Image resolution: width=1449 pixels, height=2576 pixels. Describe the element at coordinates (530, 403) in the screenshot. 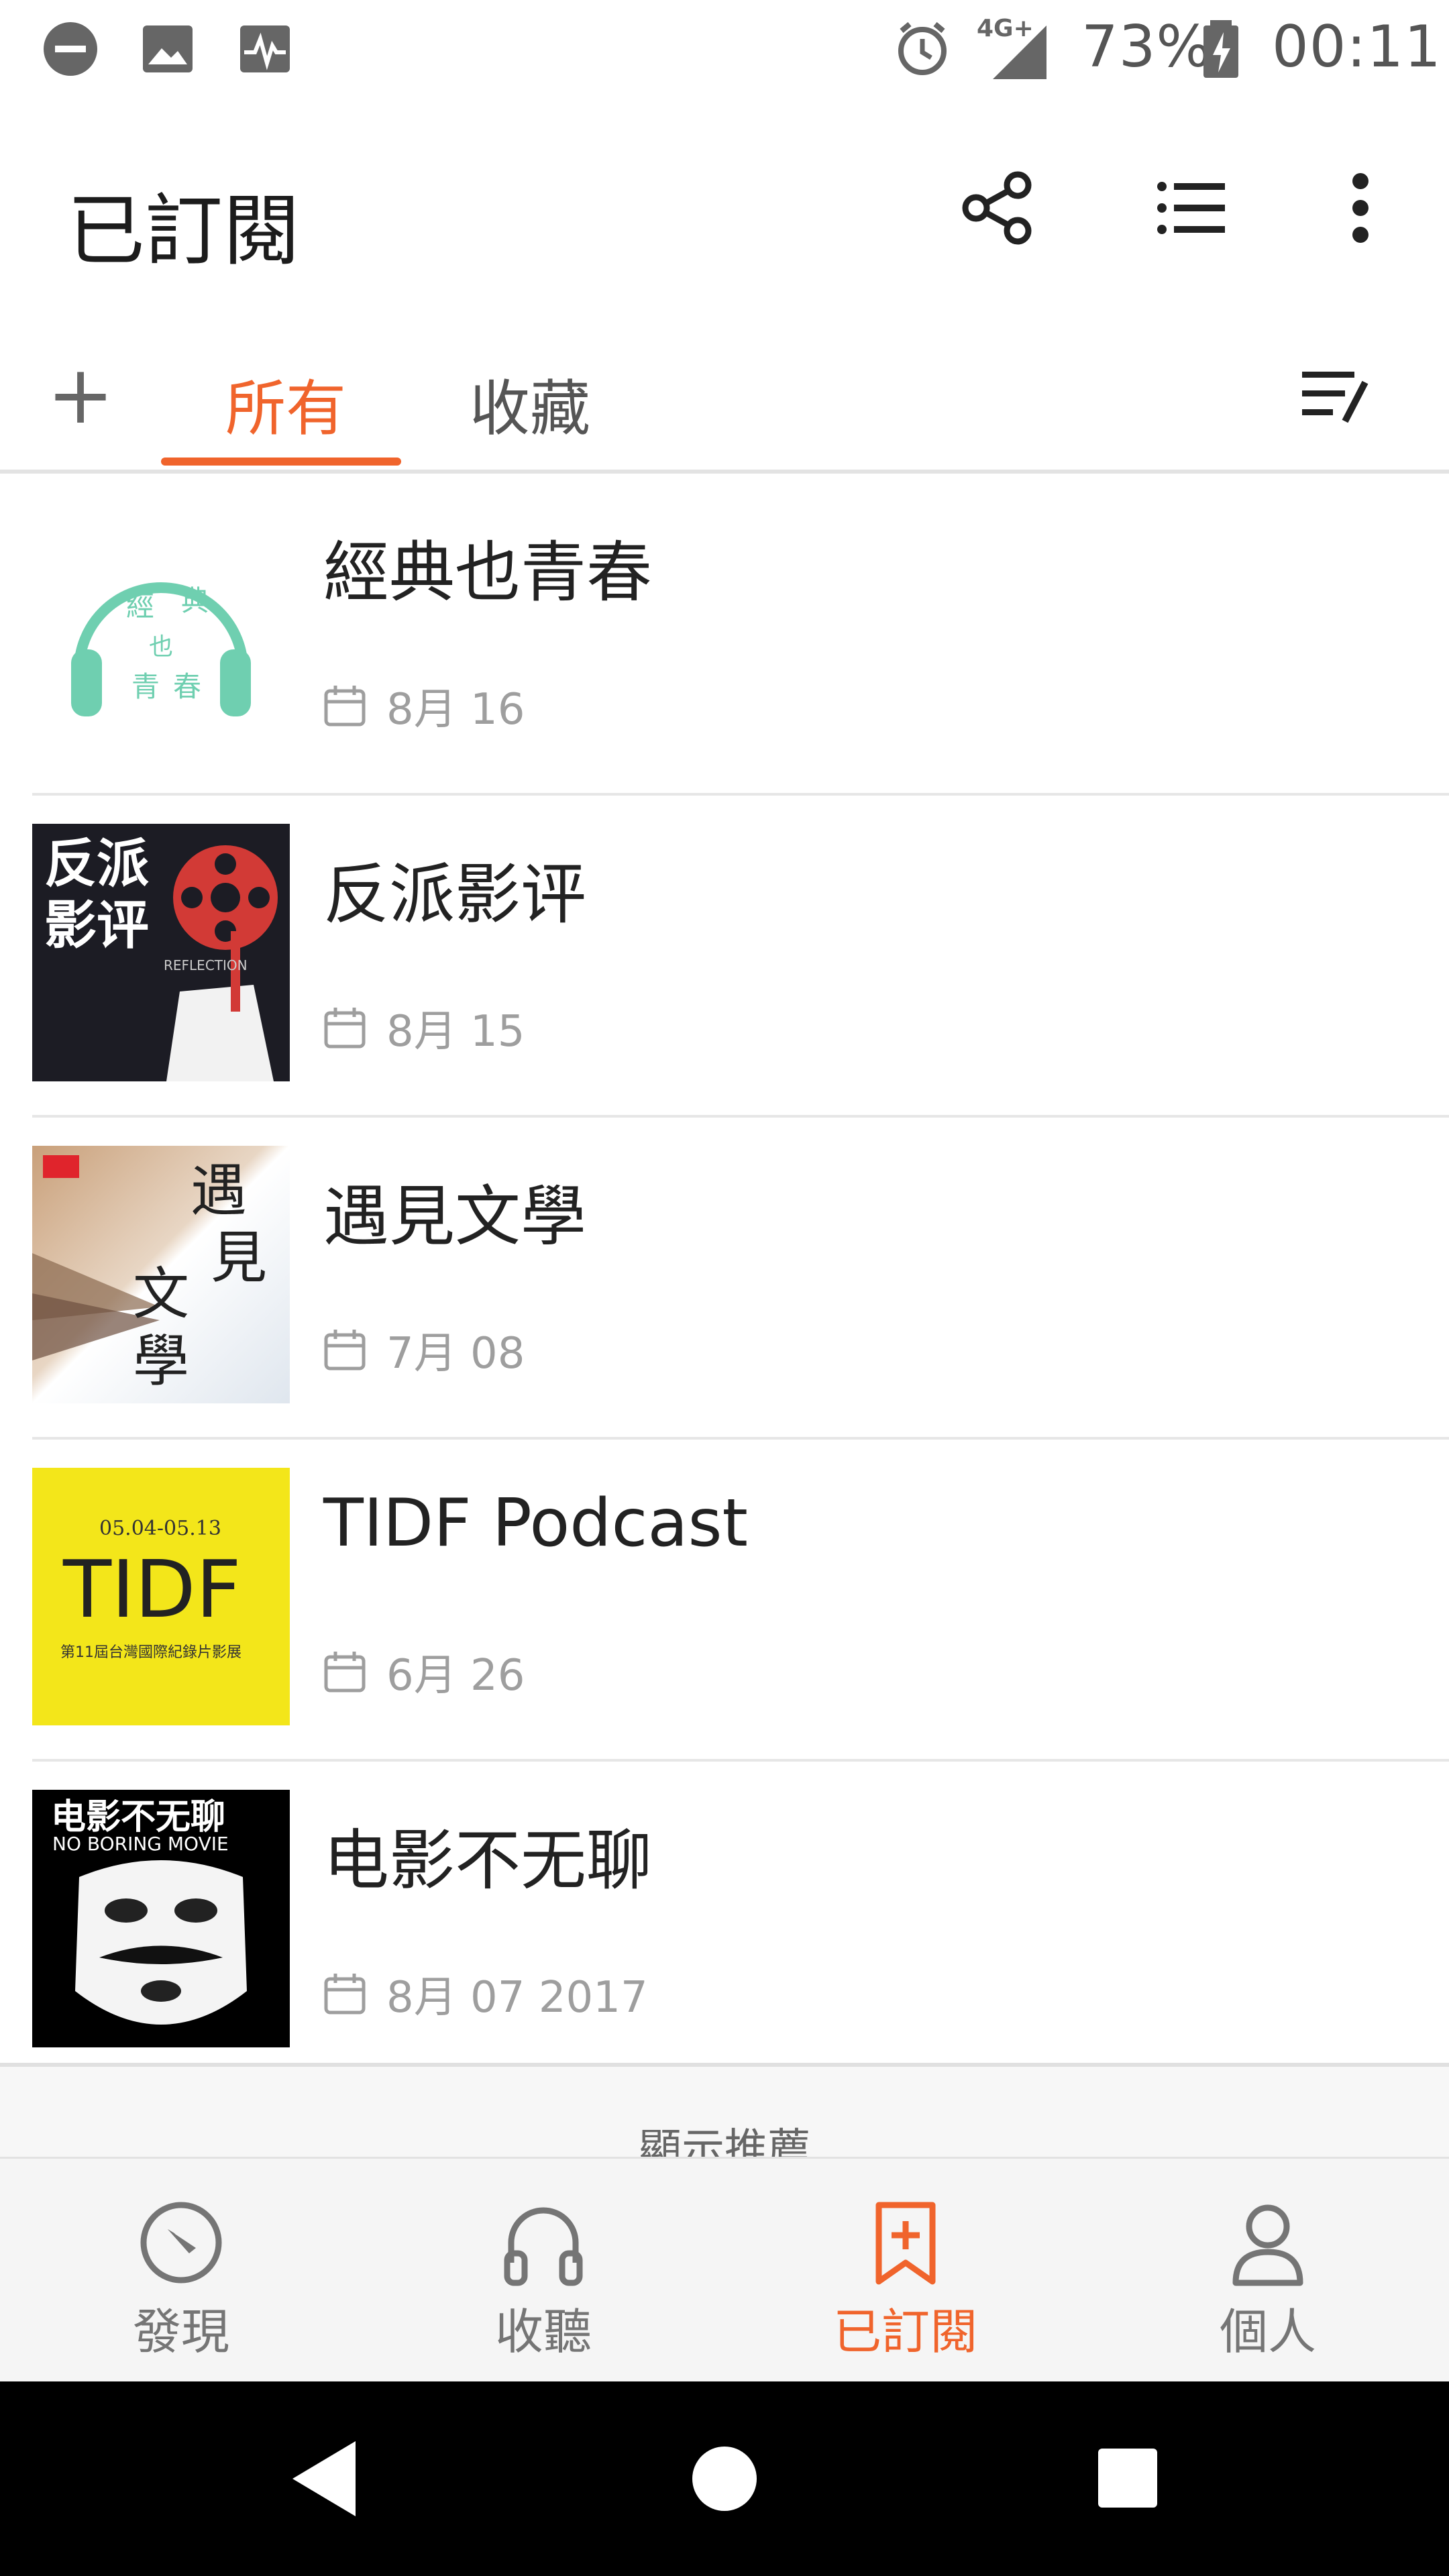

I see `tab-favorites: 收藏` at that location.